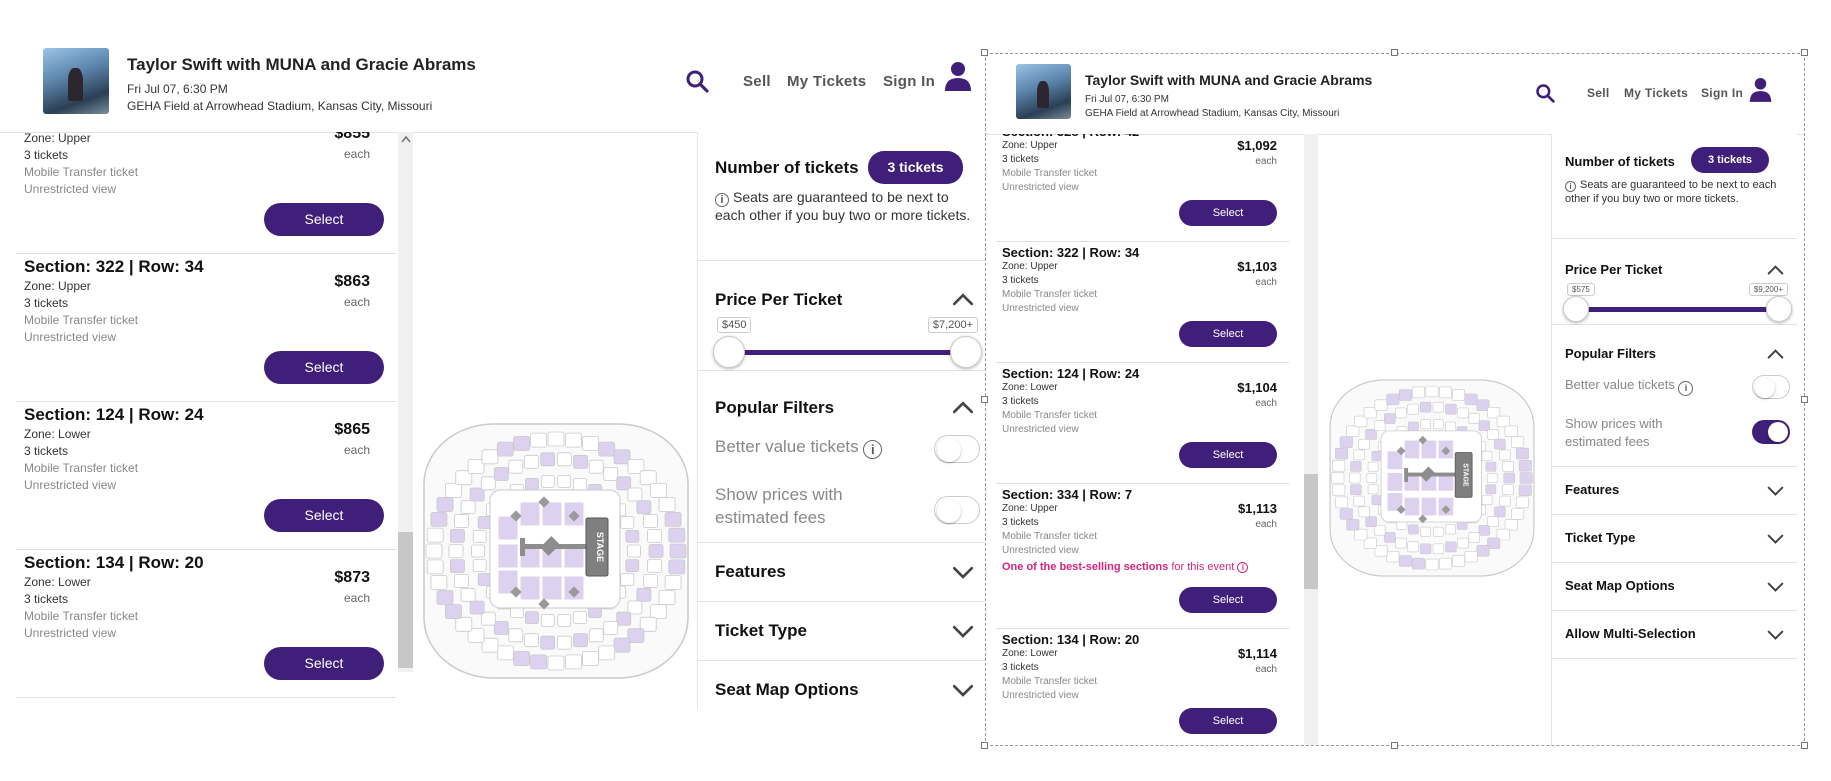 The height and width of the screenshot is (781, 1831). Describe the element at coordinates (405, 600) in the screenshot. I see `scroll-thumb` at that location.